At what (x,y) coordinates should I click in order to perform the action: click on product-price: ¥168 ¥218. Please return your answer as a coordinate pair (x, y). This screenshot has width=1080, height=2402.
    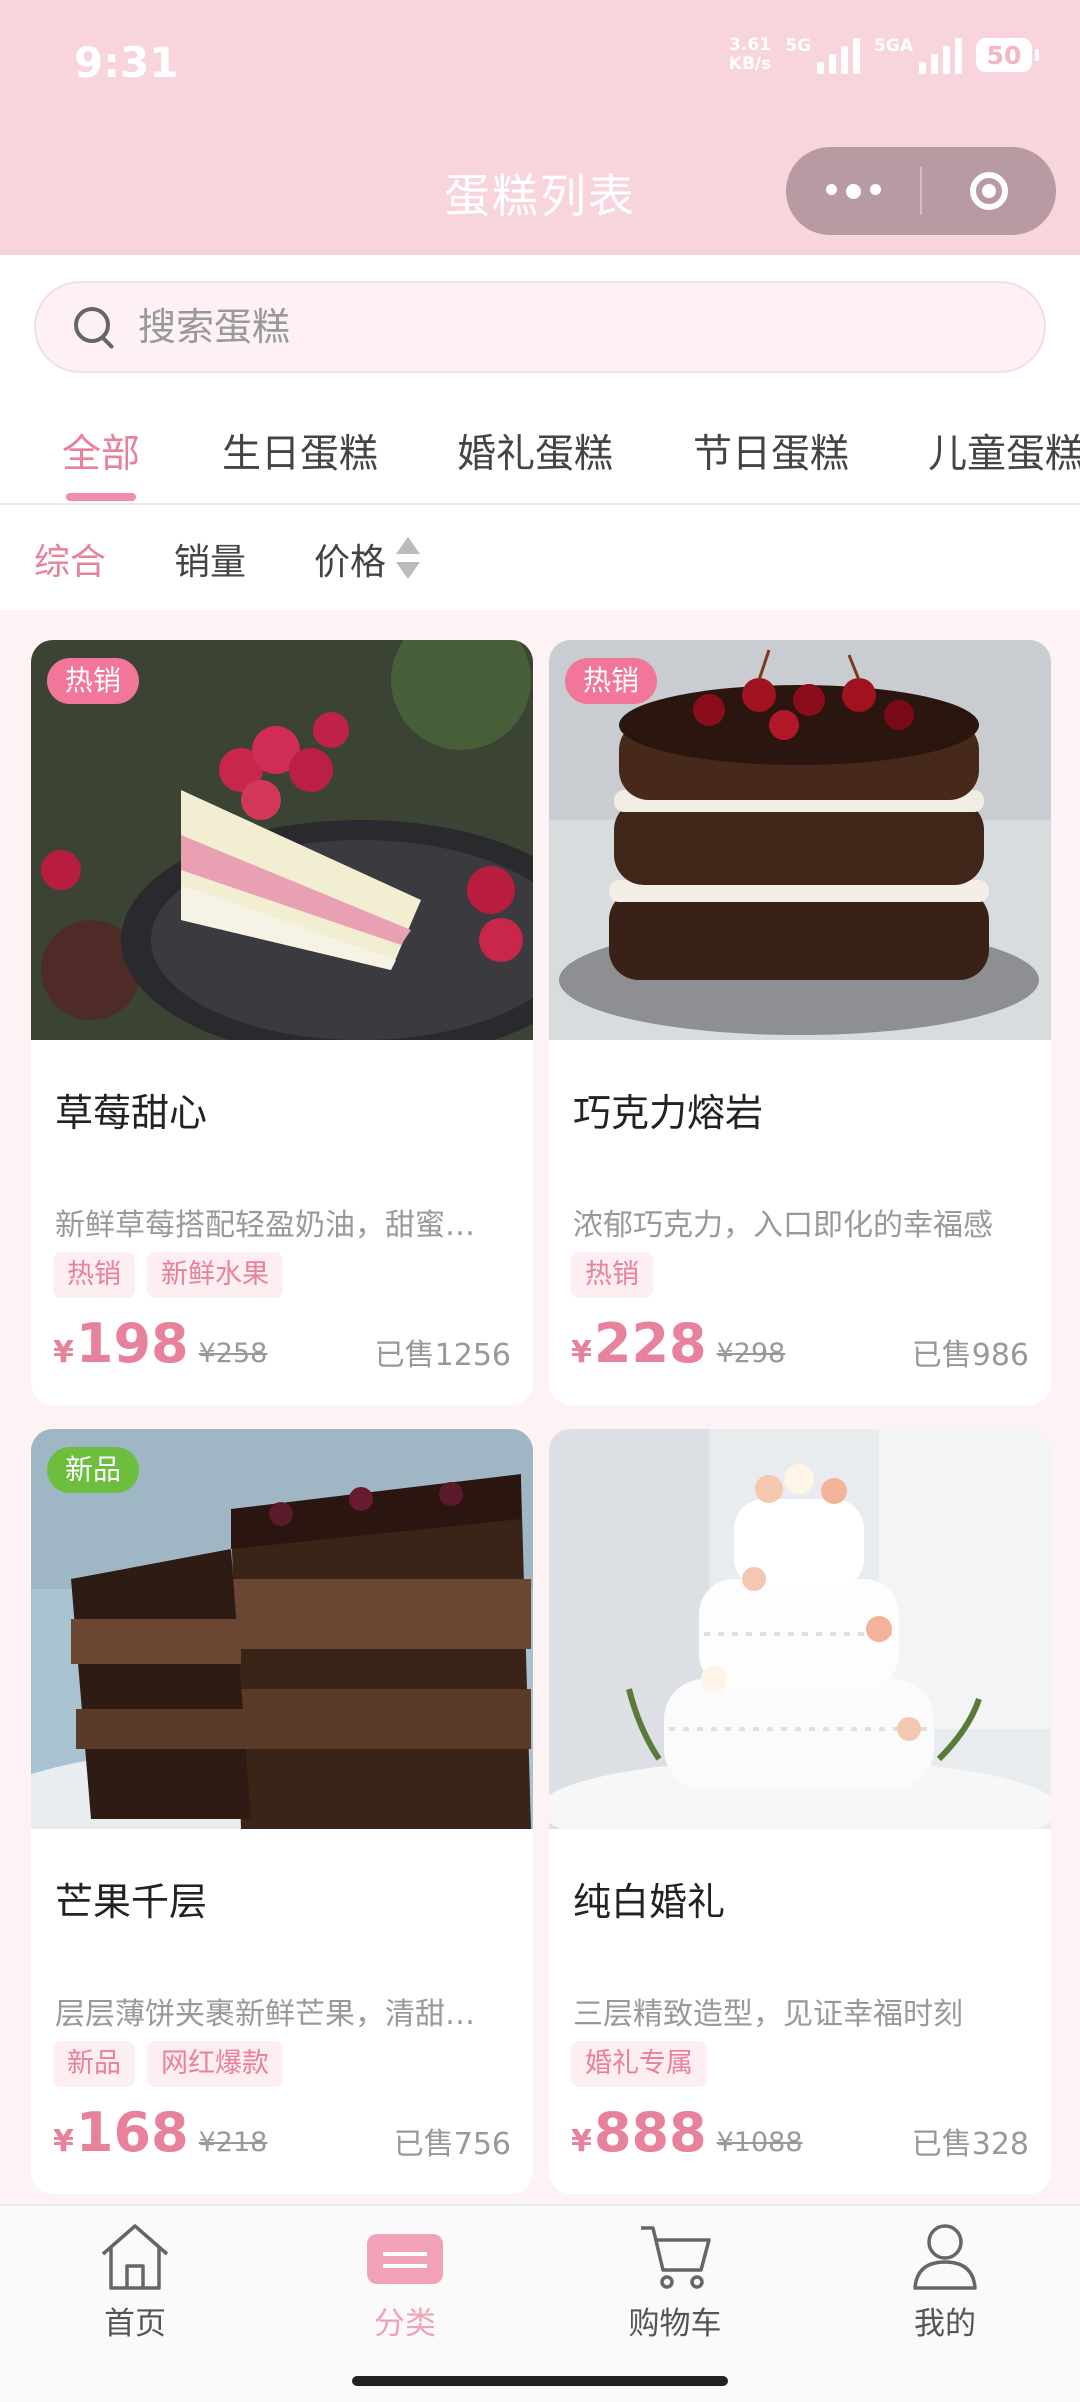
    Looking at the image, I should click on (160, 2132).